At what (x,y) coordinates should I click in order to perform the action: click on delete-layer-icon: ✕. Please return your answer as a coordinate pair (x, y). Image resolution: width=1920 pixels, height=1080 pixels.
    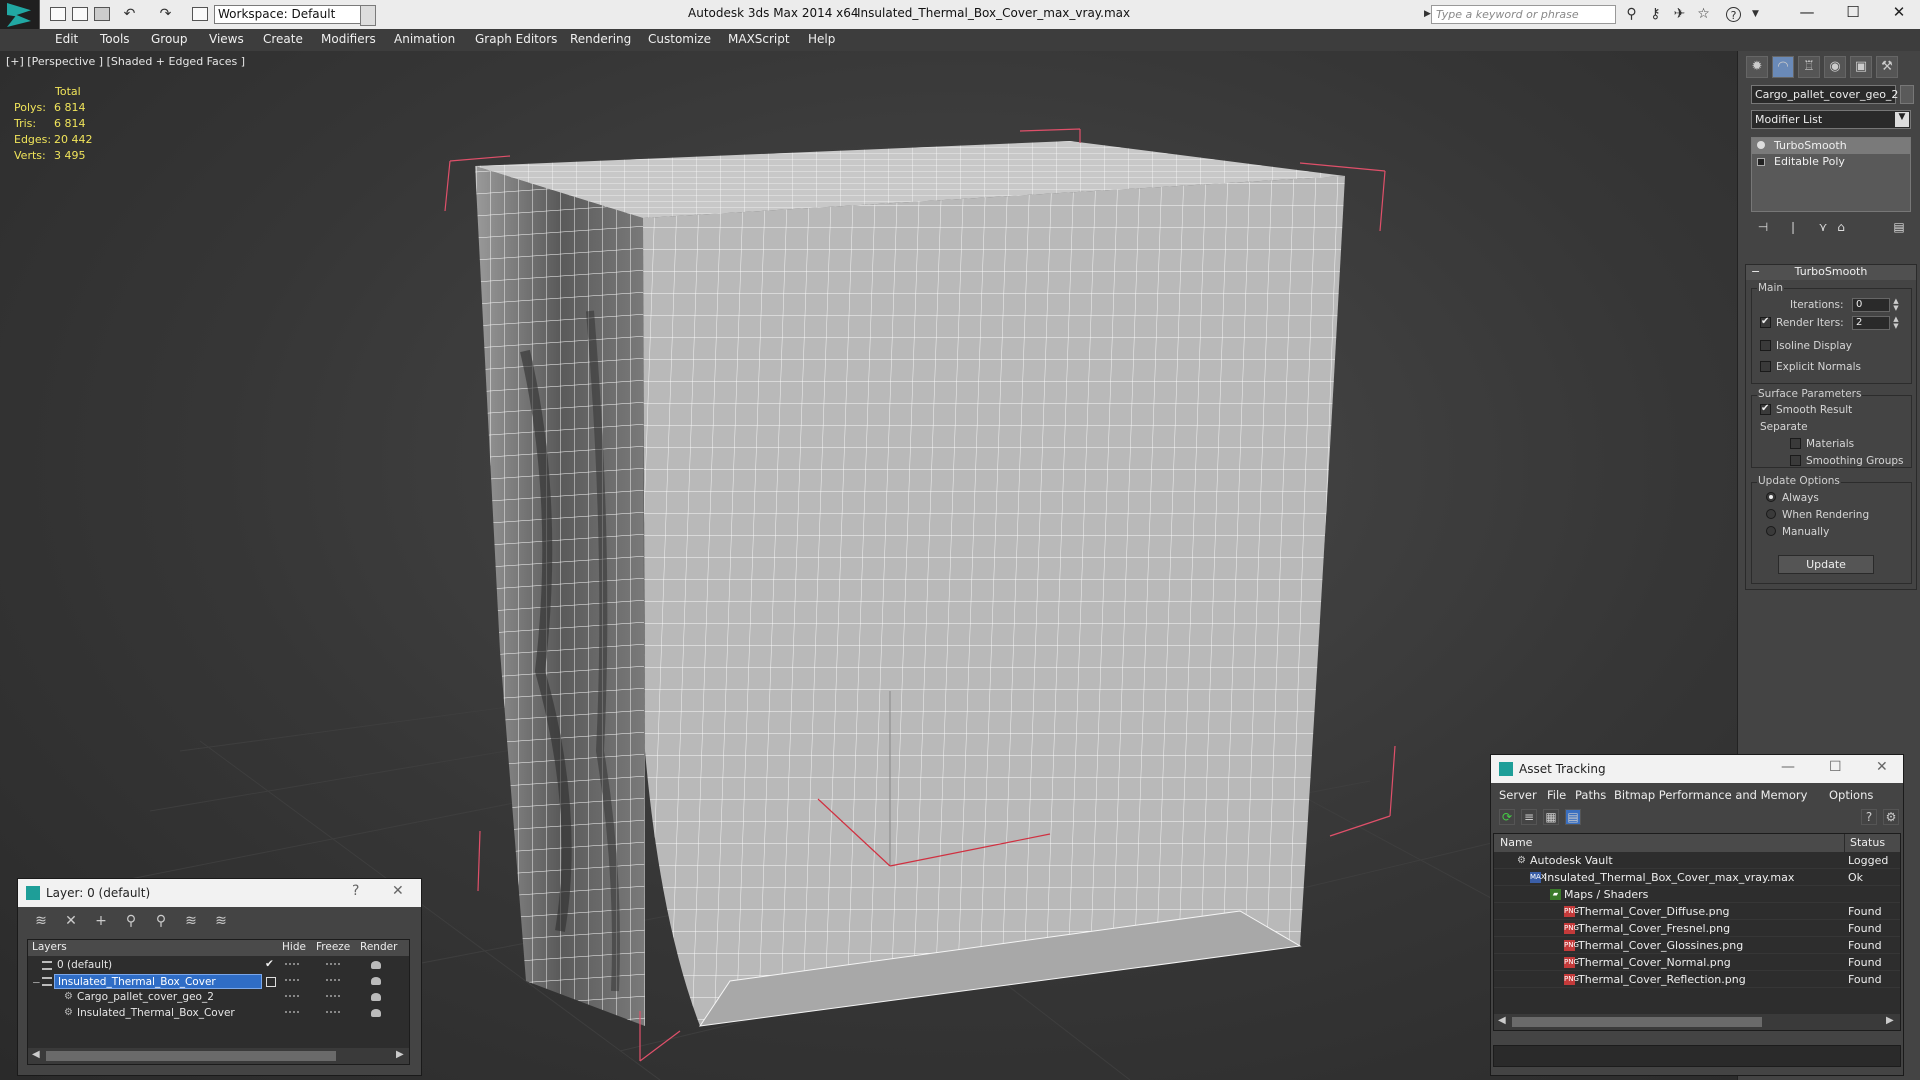
    Looking at the image, I should click on (71, 922).